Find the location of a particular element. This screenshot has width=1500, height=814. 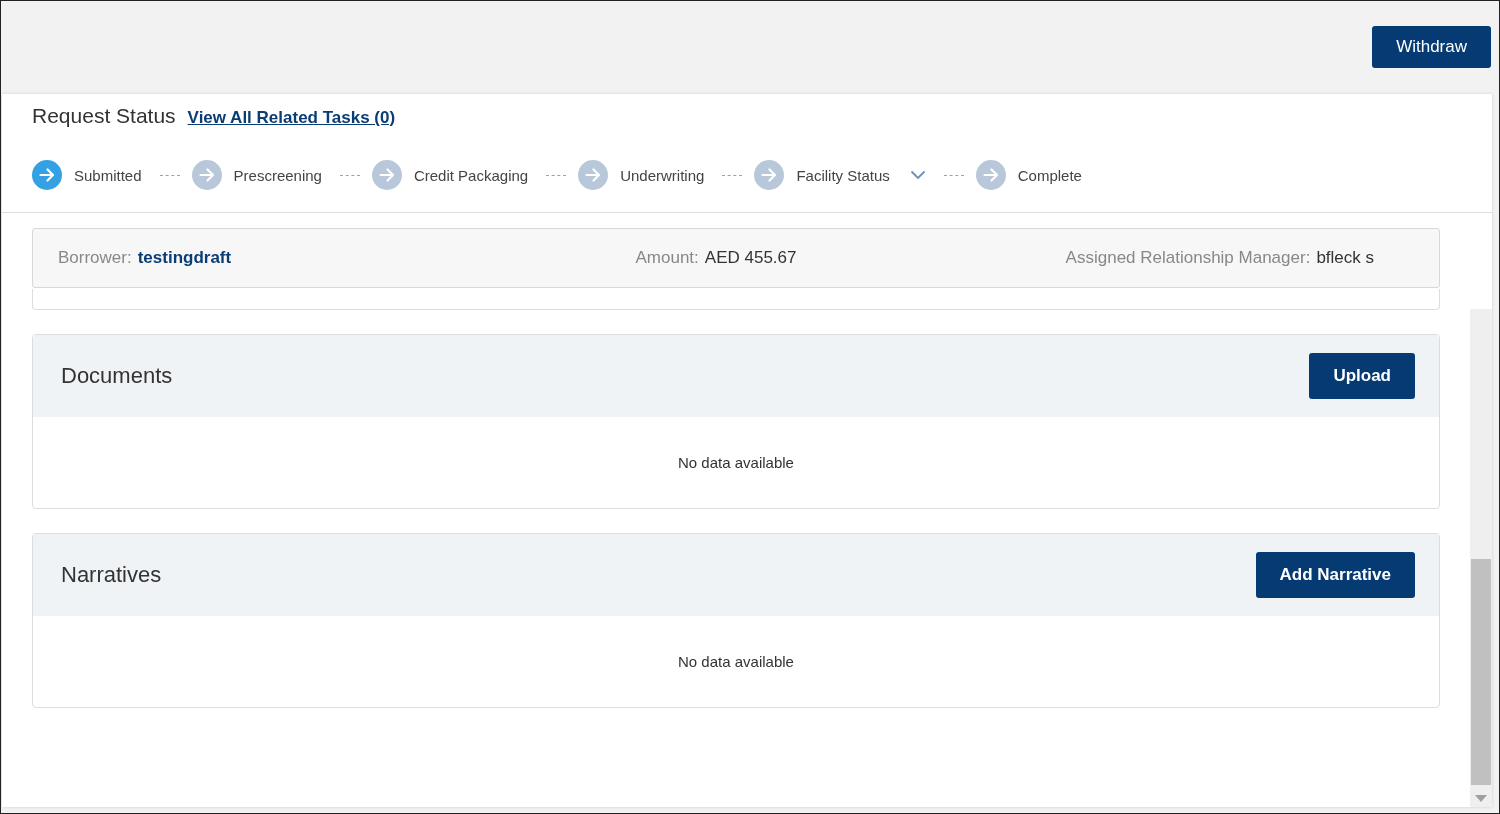

step-label: Underwriting is located at coordinates (662, 175).